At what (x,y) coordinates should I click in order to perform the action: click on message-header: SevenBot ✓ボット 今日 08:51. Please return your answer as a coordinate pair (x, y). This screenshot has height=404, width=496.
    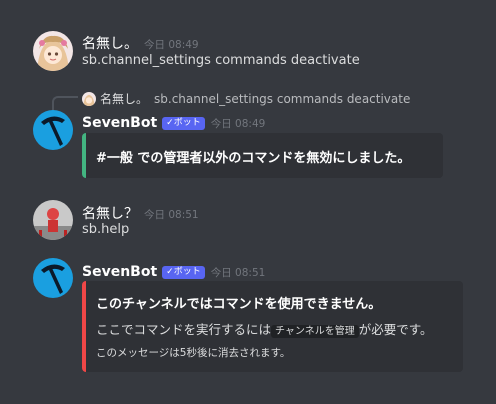
    Looking at the image, I should click on (173, 270).